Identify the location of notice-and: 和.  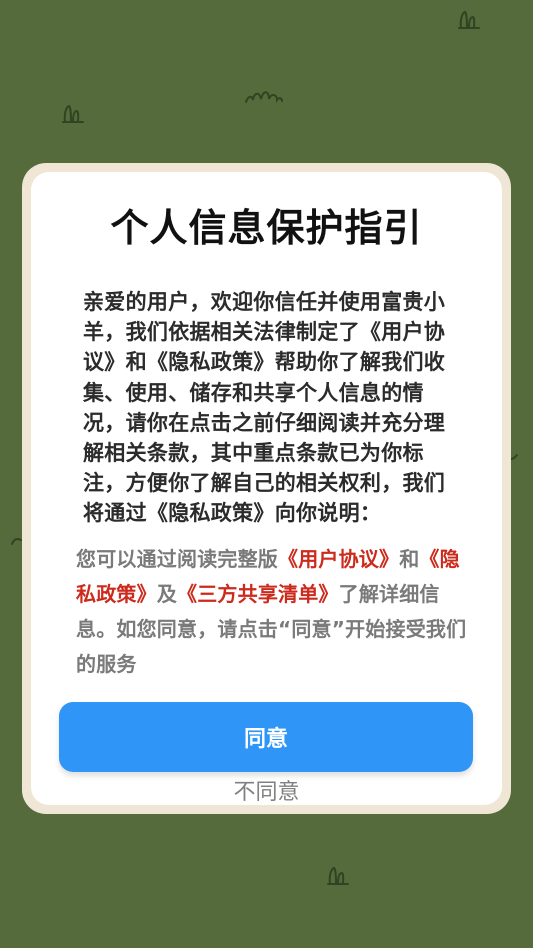
(409, 559).